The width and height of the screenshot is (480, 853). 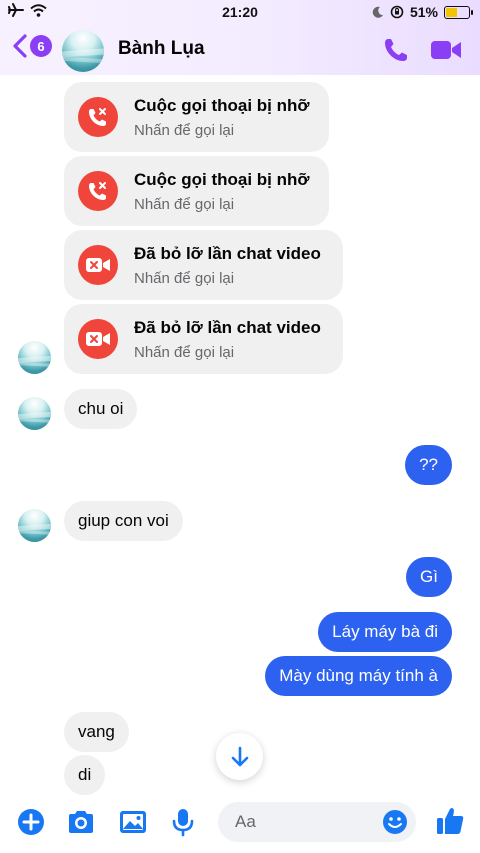 I want to click on plus-icon, so click(x=31, y=822).